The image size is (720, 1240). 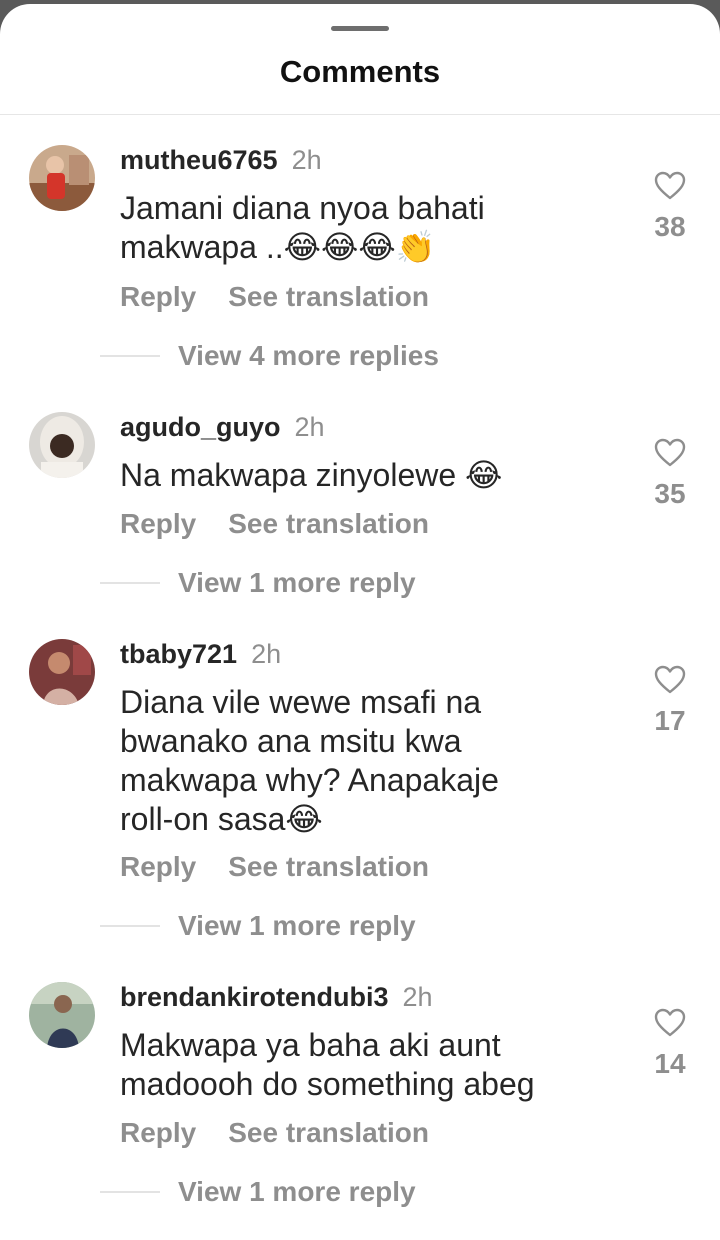 What do you see at coordinates (199, 160) in the screenshot?
I see `username: mutheu6765` at bounding box center [199, 160].